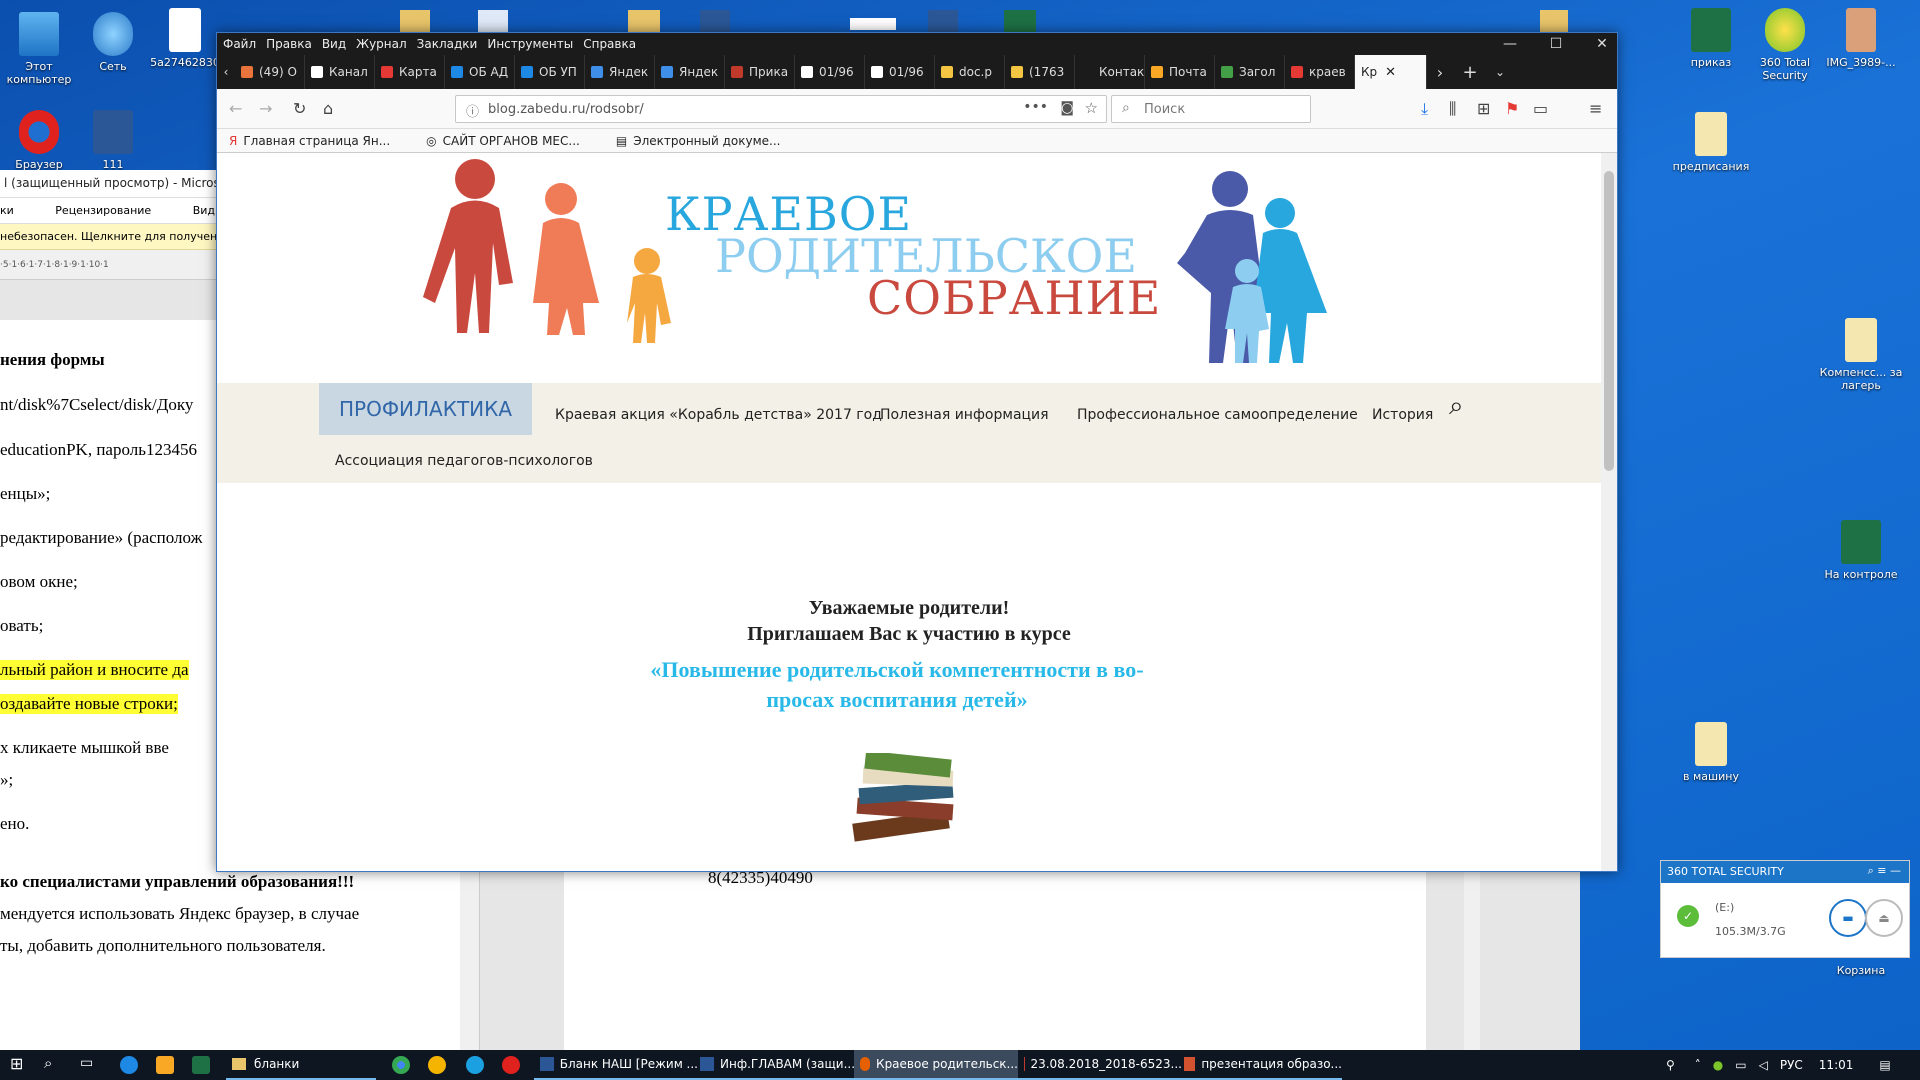 Image resolution: width=1920 pixels, height=1080 pixels. What do you see at coordinates (204, 210) in the screenshot?
I see `ribbon-tab-view: Вид` at bounding box center [204, 210].